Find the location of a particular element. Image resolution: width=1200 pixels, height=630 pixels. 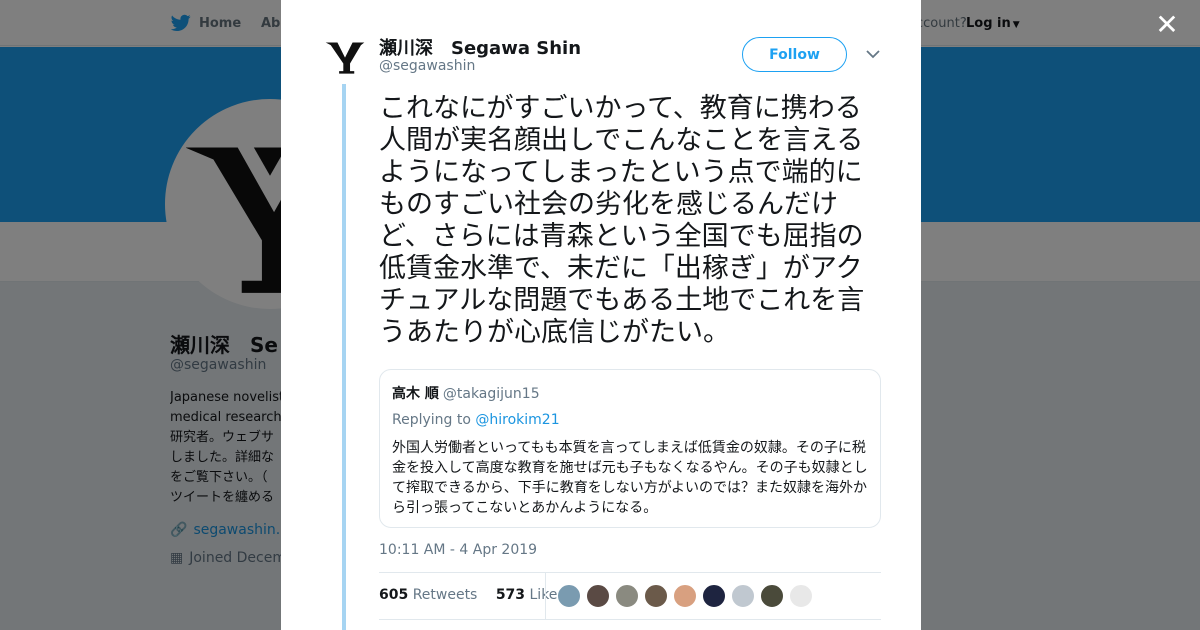

quoted-tweet-header: 高木 順 @takagijun15 is located at coordinates (630, 393).